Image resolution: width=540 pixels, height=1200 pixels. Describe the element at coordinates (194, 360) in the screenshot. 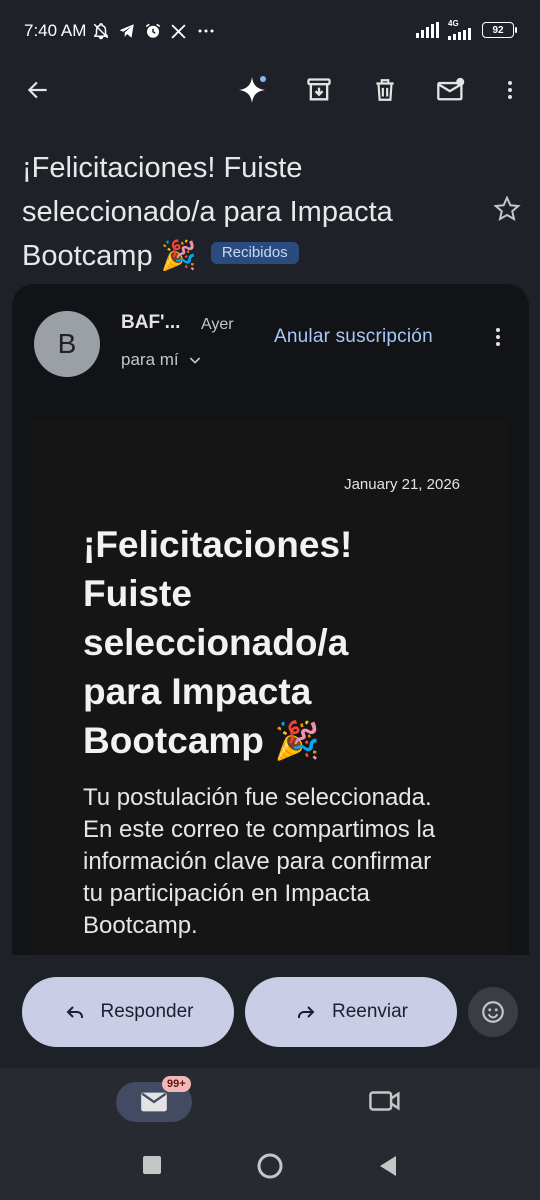

I see `chevron-down-icon` at that location.